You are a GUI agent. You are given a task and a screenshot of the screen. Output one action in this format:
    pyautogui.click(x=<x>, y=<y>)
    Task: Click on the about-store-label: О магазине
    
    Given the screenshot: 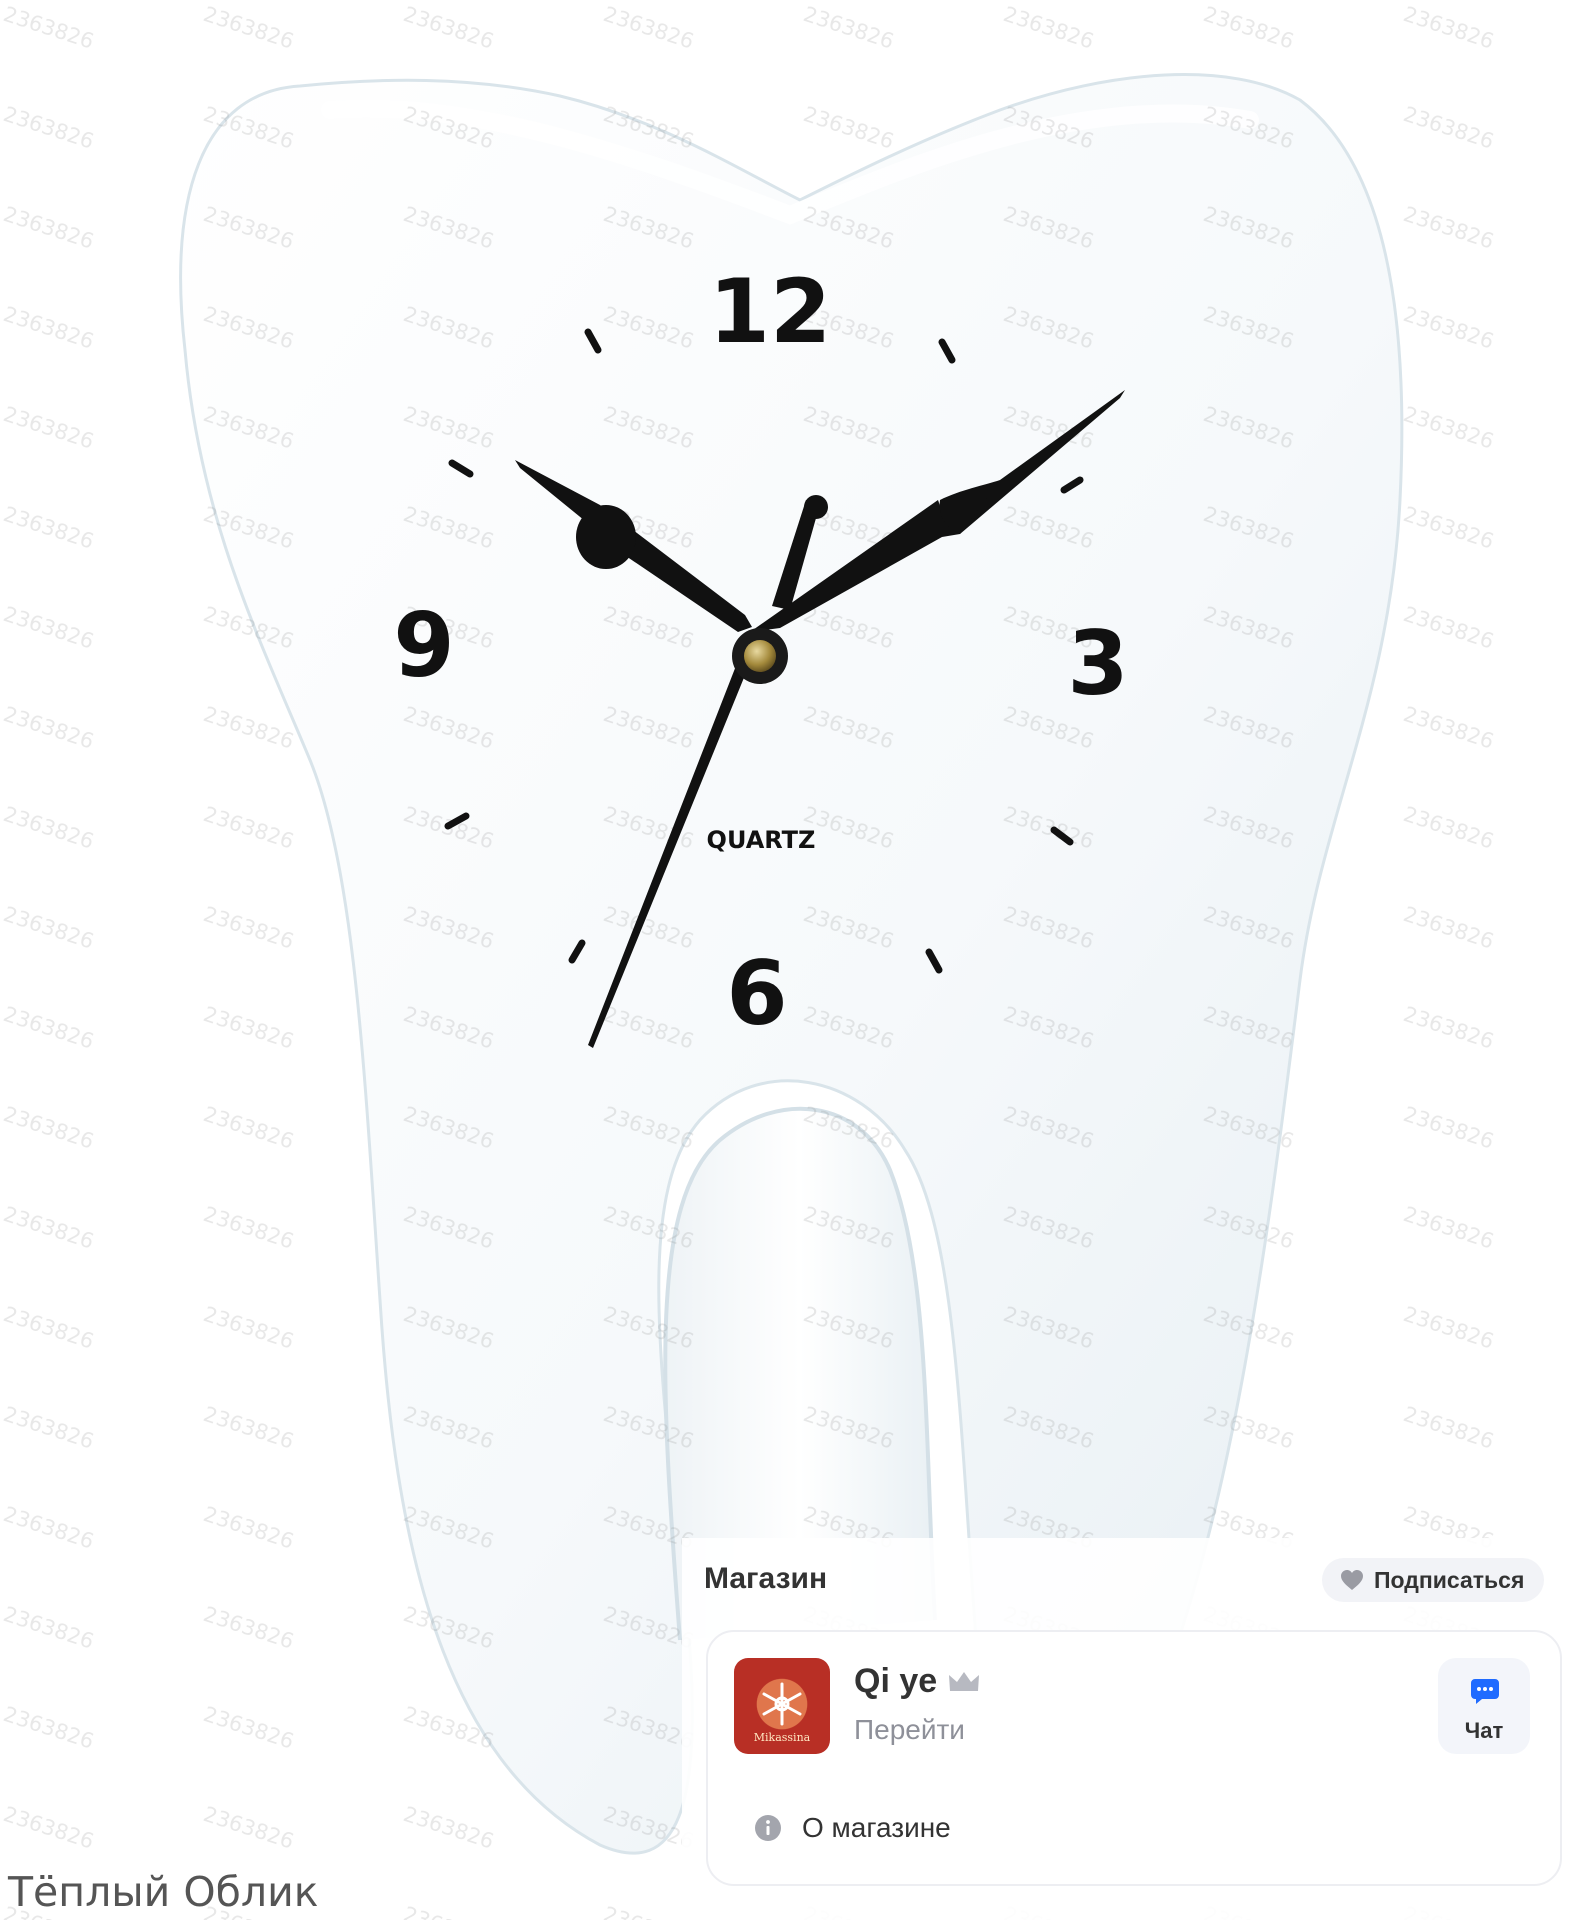 What is the action you would take?
    pyautogui.click(x=876, y=1827)
    